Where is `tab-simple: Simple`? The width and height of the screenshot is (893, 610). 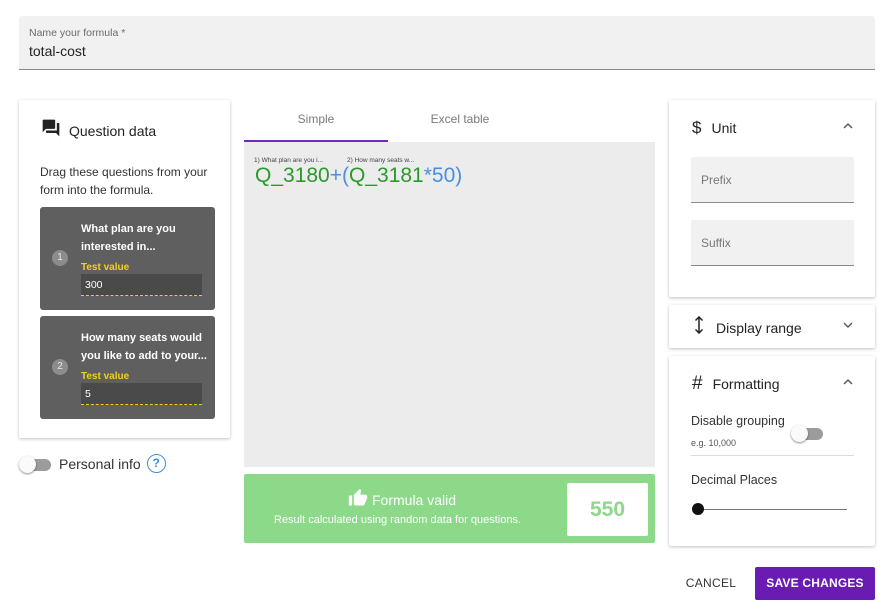 tab-simple: Simple is located at coordinates (316, 121).